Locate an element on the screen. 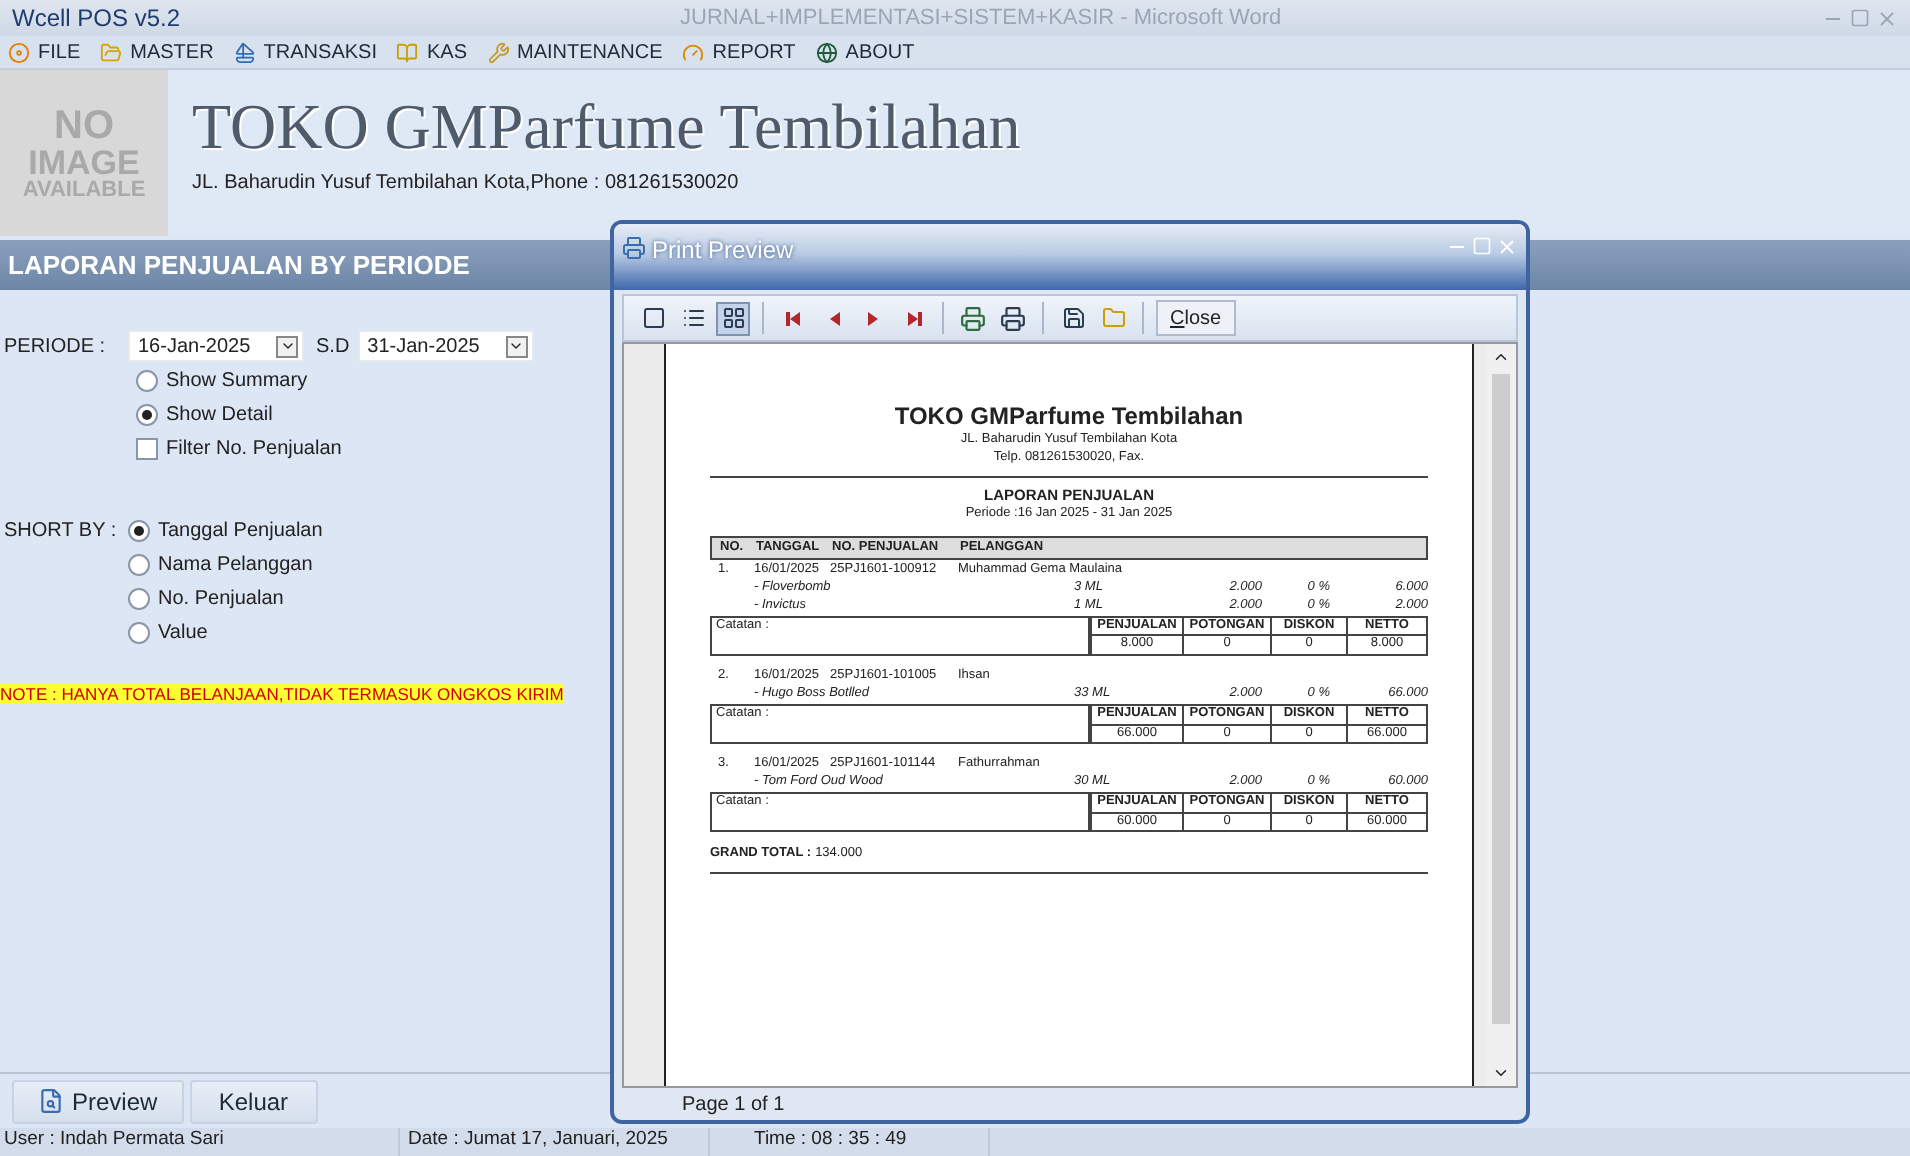 The height and width of the screenshot is (1156, 1910). radio-label: Tanggal Penjualan is located at coordinates (240, 531).